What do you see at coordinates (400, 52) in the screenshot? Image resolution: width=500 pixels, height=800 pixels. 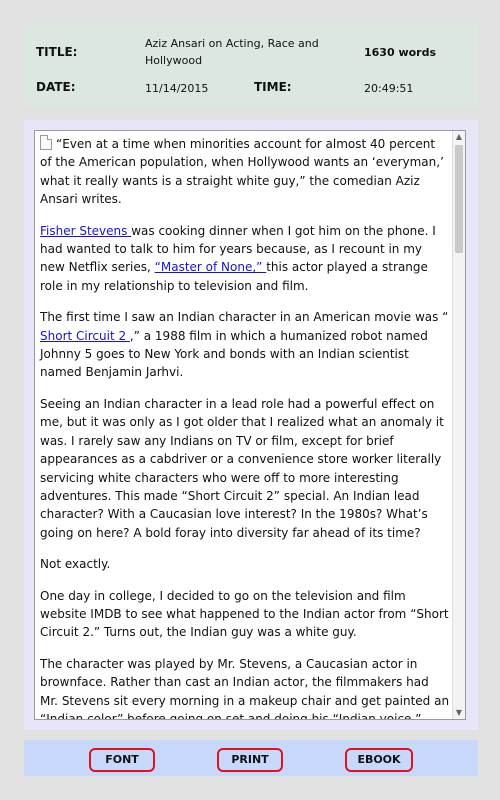 I see `word-count: 1630 words` at bounding box center [400, 52].